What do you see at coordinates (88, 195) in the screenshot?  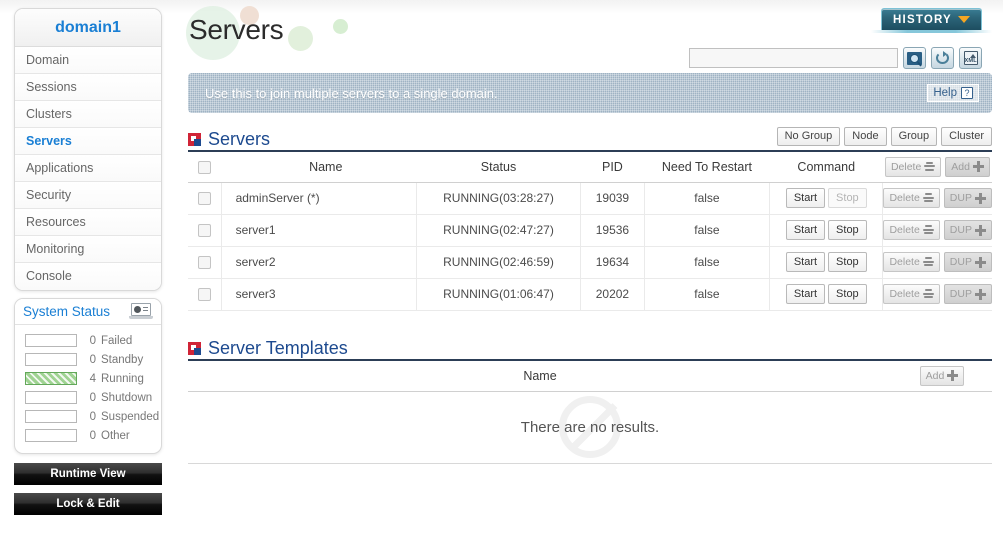 I see `sidebar-item-security: Security` at bounding box center [88, 195].